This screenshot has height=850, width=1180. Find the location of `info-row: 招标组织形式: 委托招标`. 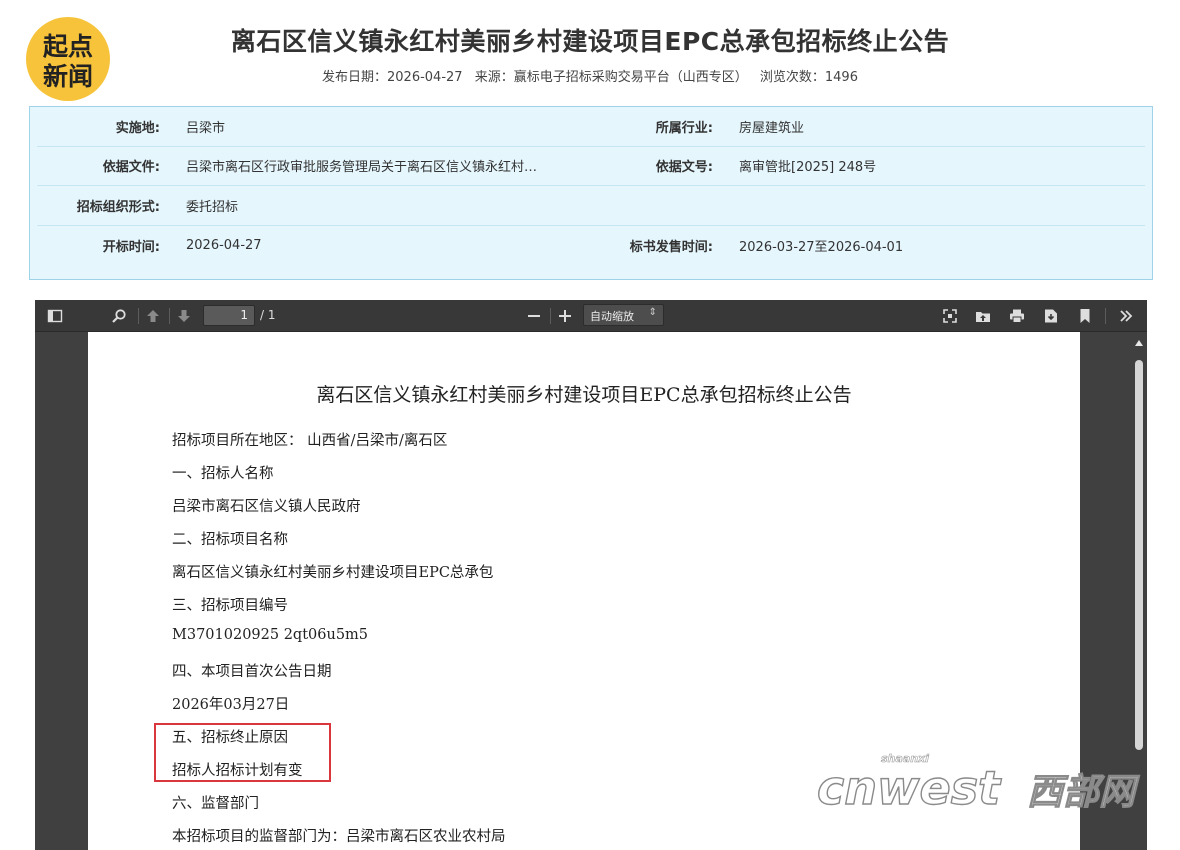

info-row: 招标组织形式: 委托招标 is located at coordinates (591, 206).